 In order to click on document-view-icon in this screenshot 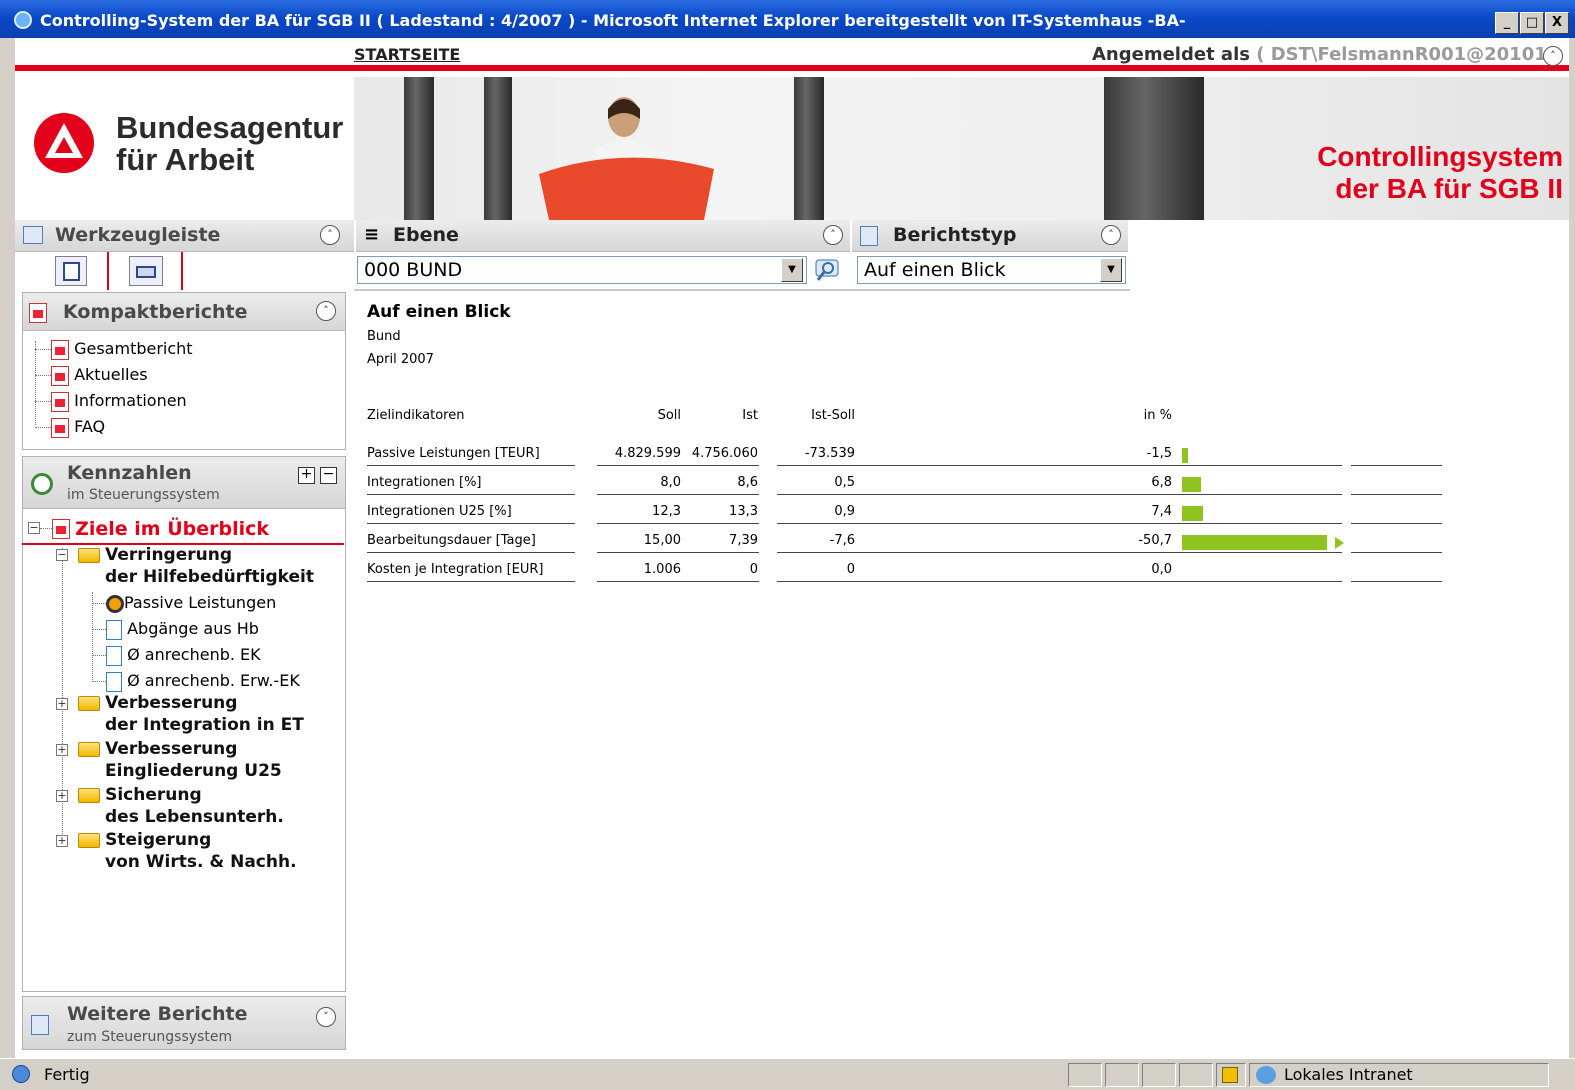, I will do `click(71, 271)`.